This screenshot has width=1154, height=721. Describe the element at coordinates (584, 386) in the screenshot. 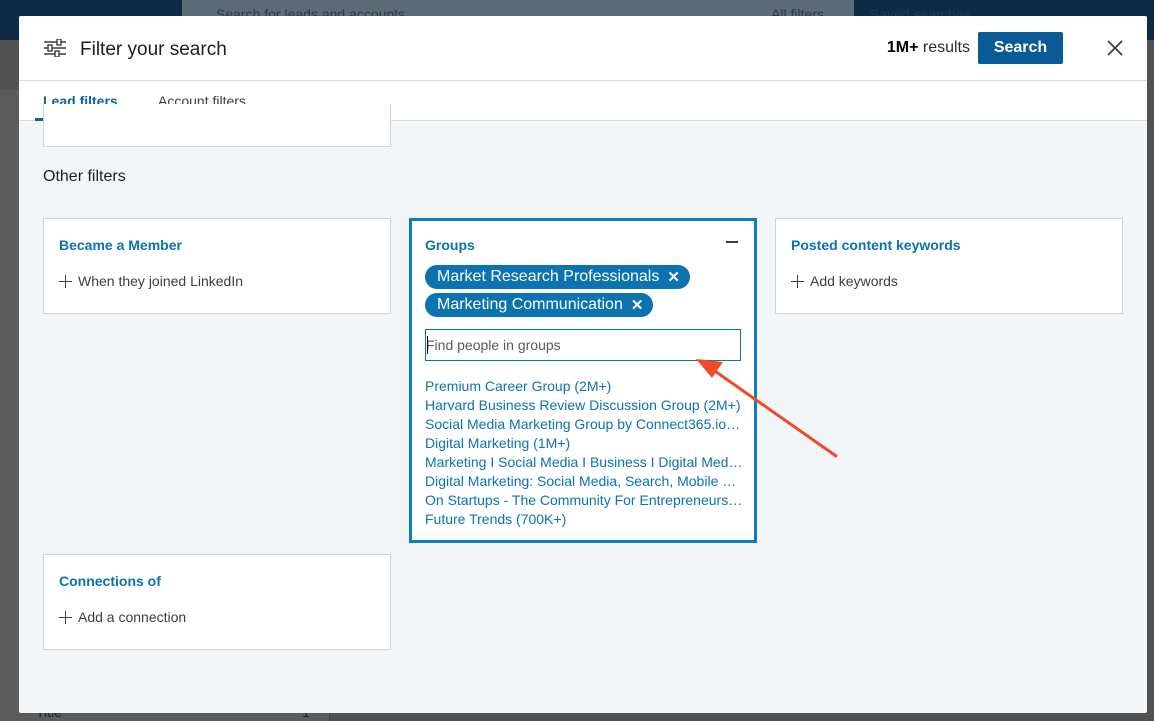

I see `group-suggestion: Premium Career Group (2M+)` at that location.